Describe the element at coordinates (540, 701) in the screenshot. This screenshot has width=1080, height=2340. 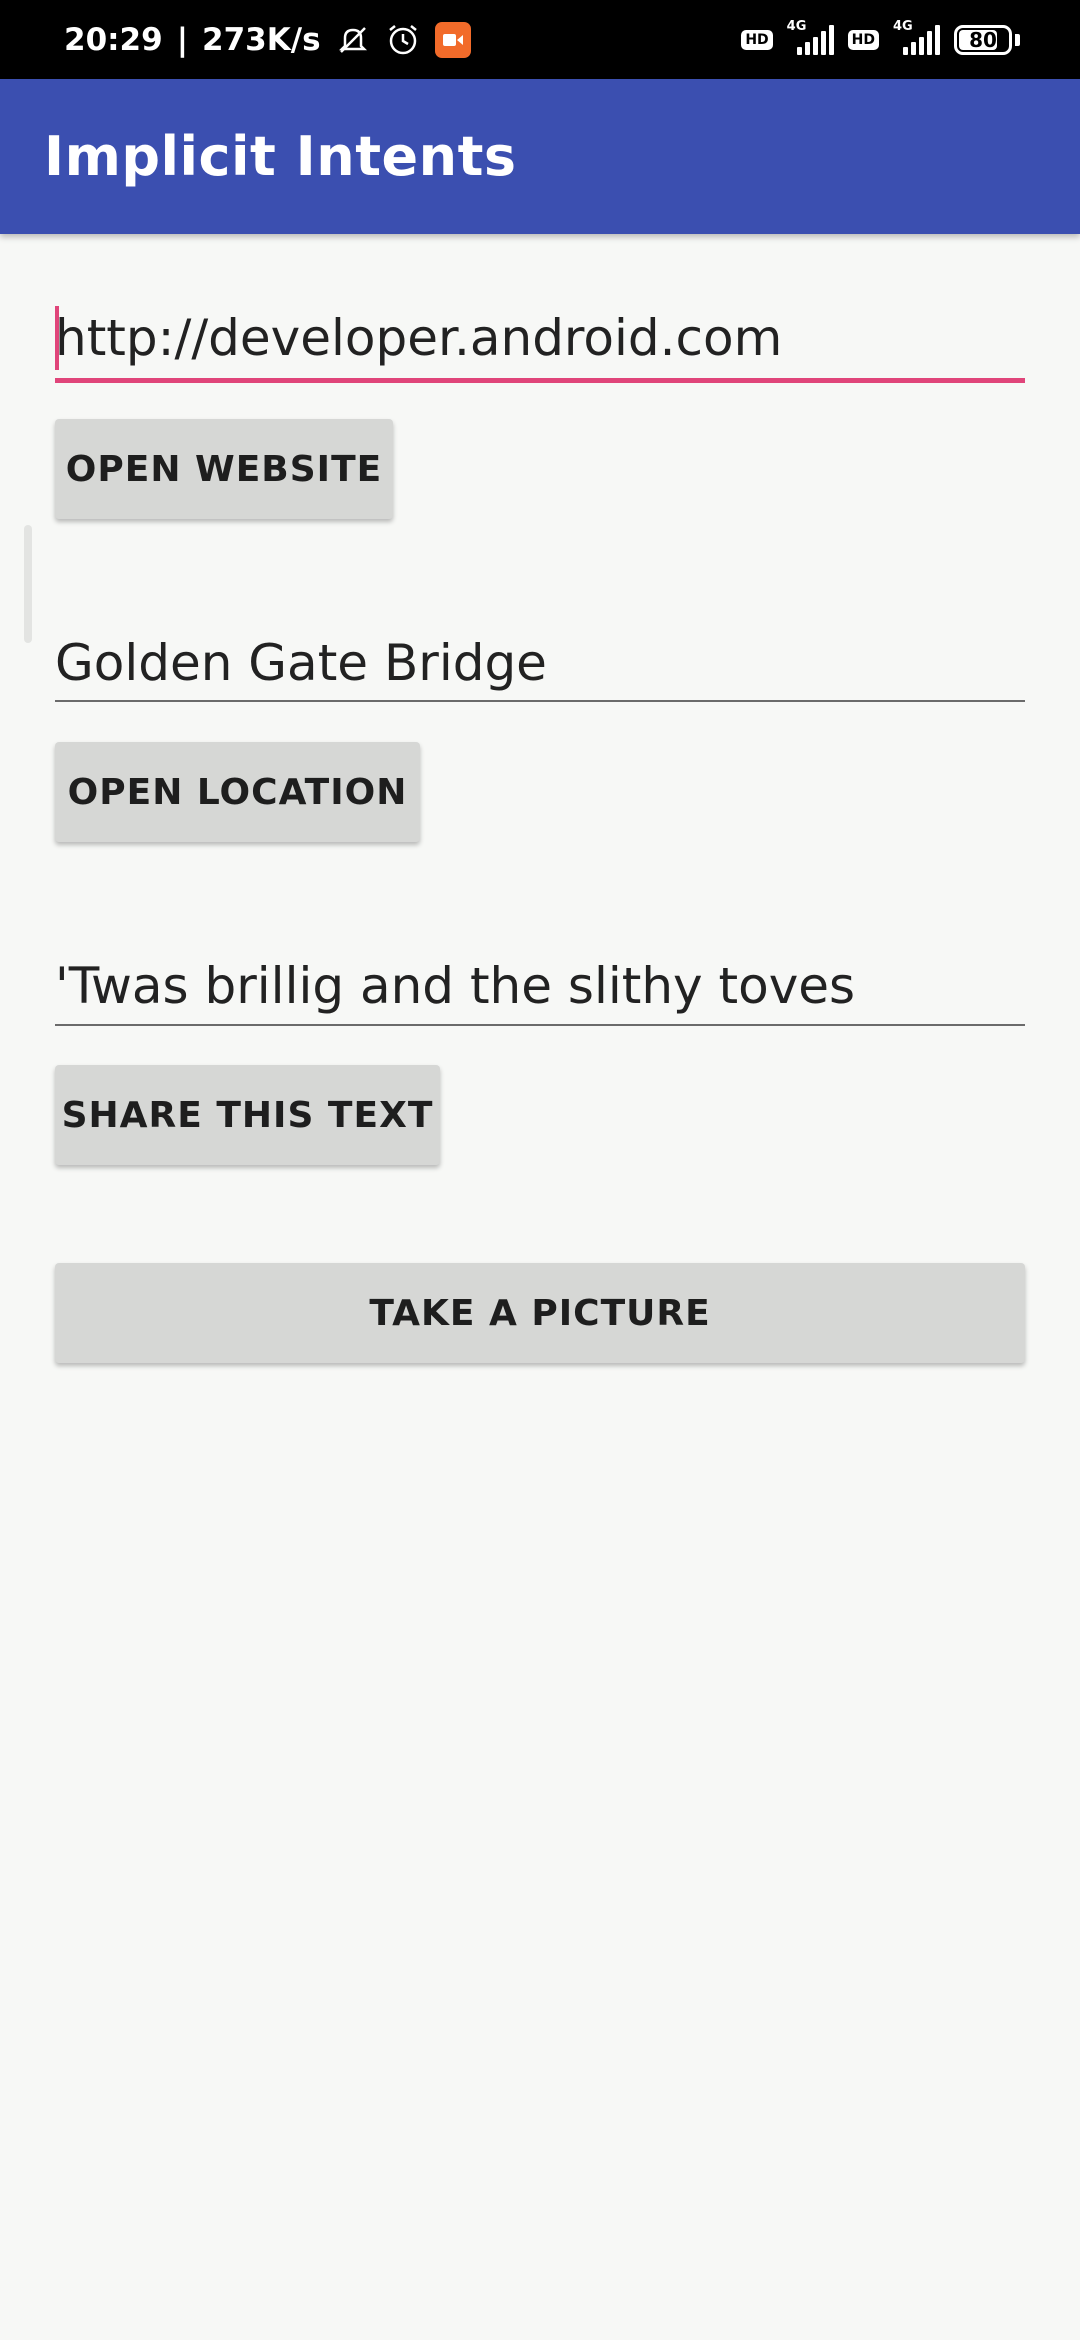
I see `location-input-underline` at that location.